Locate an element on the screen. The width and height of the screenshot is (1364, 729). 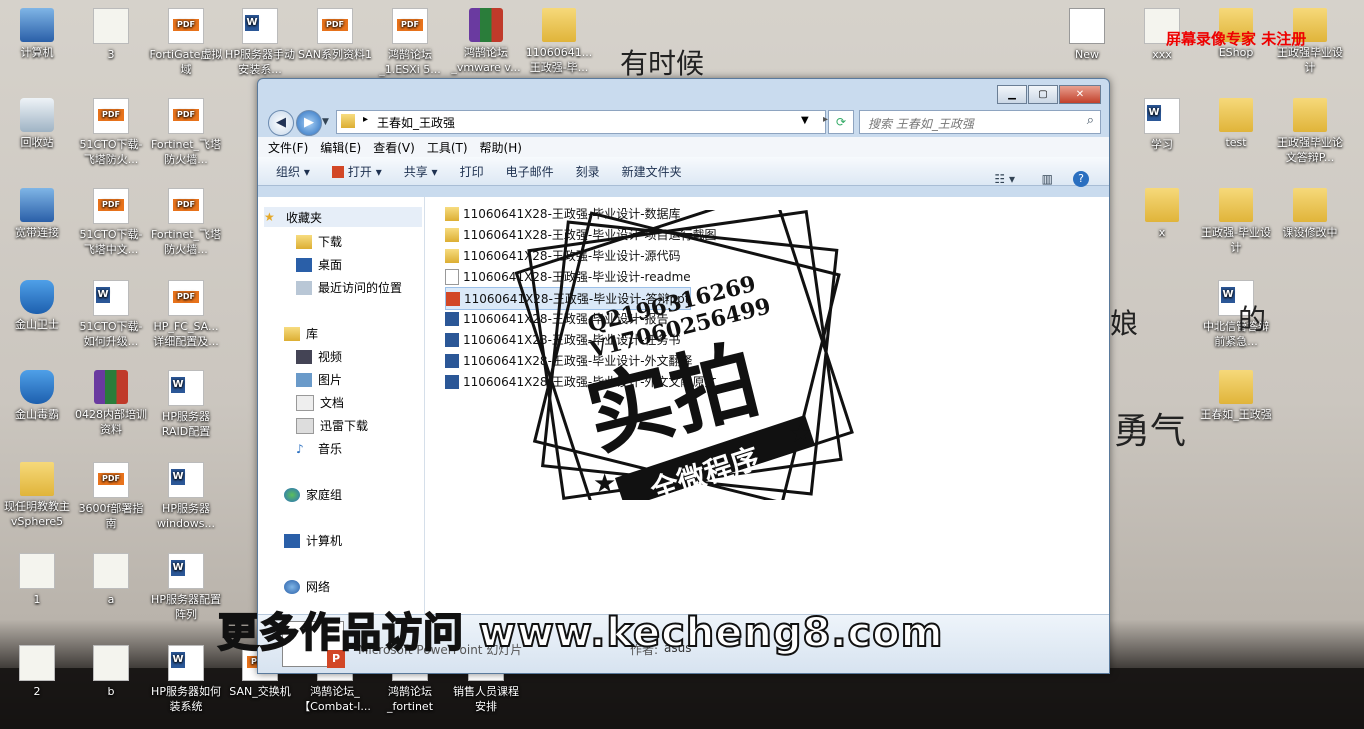
address-dropdown-icon: ▼ is located at coordinates (805, 120).